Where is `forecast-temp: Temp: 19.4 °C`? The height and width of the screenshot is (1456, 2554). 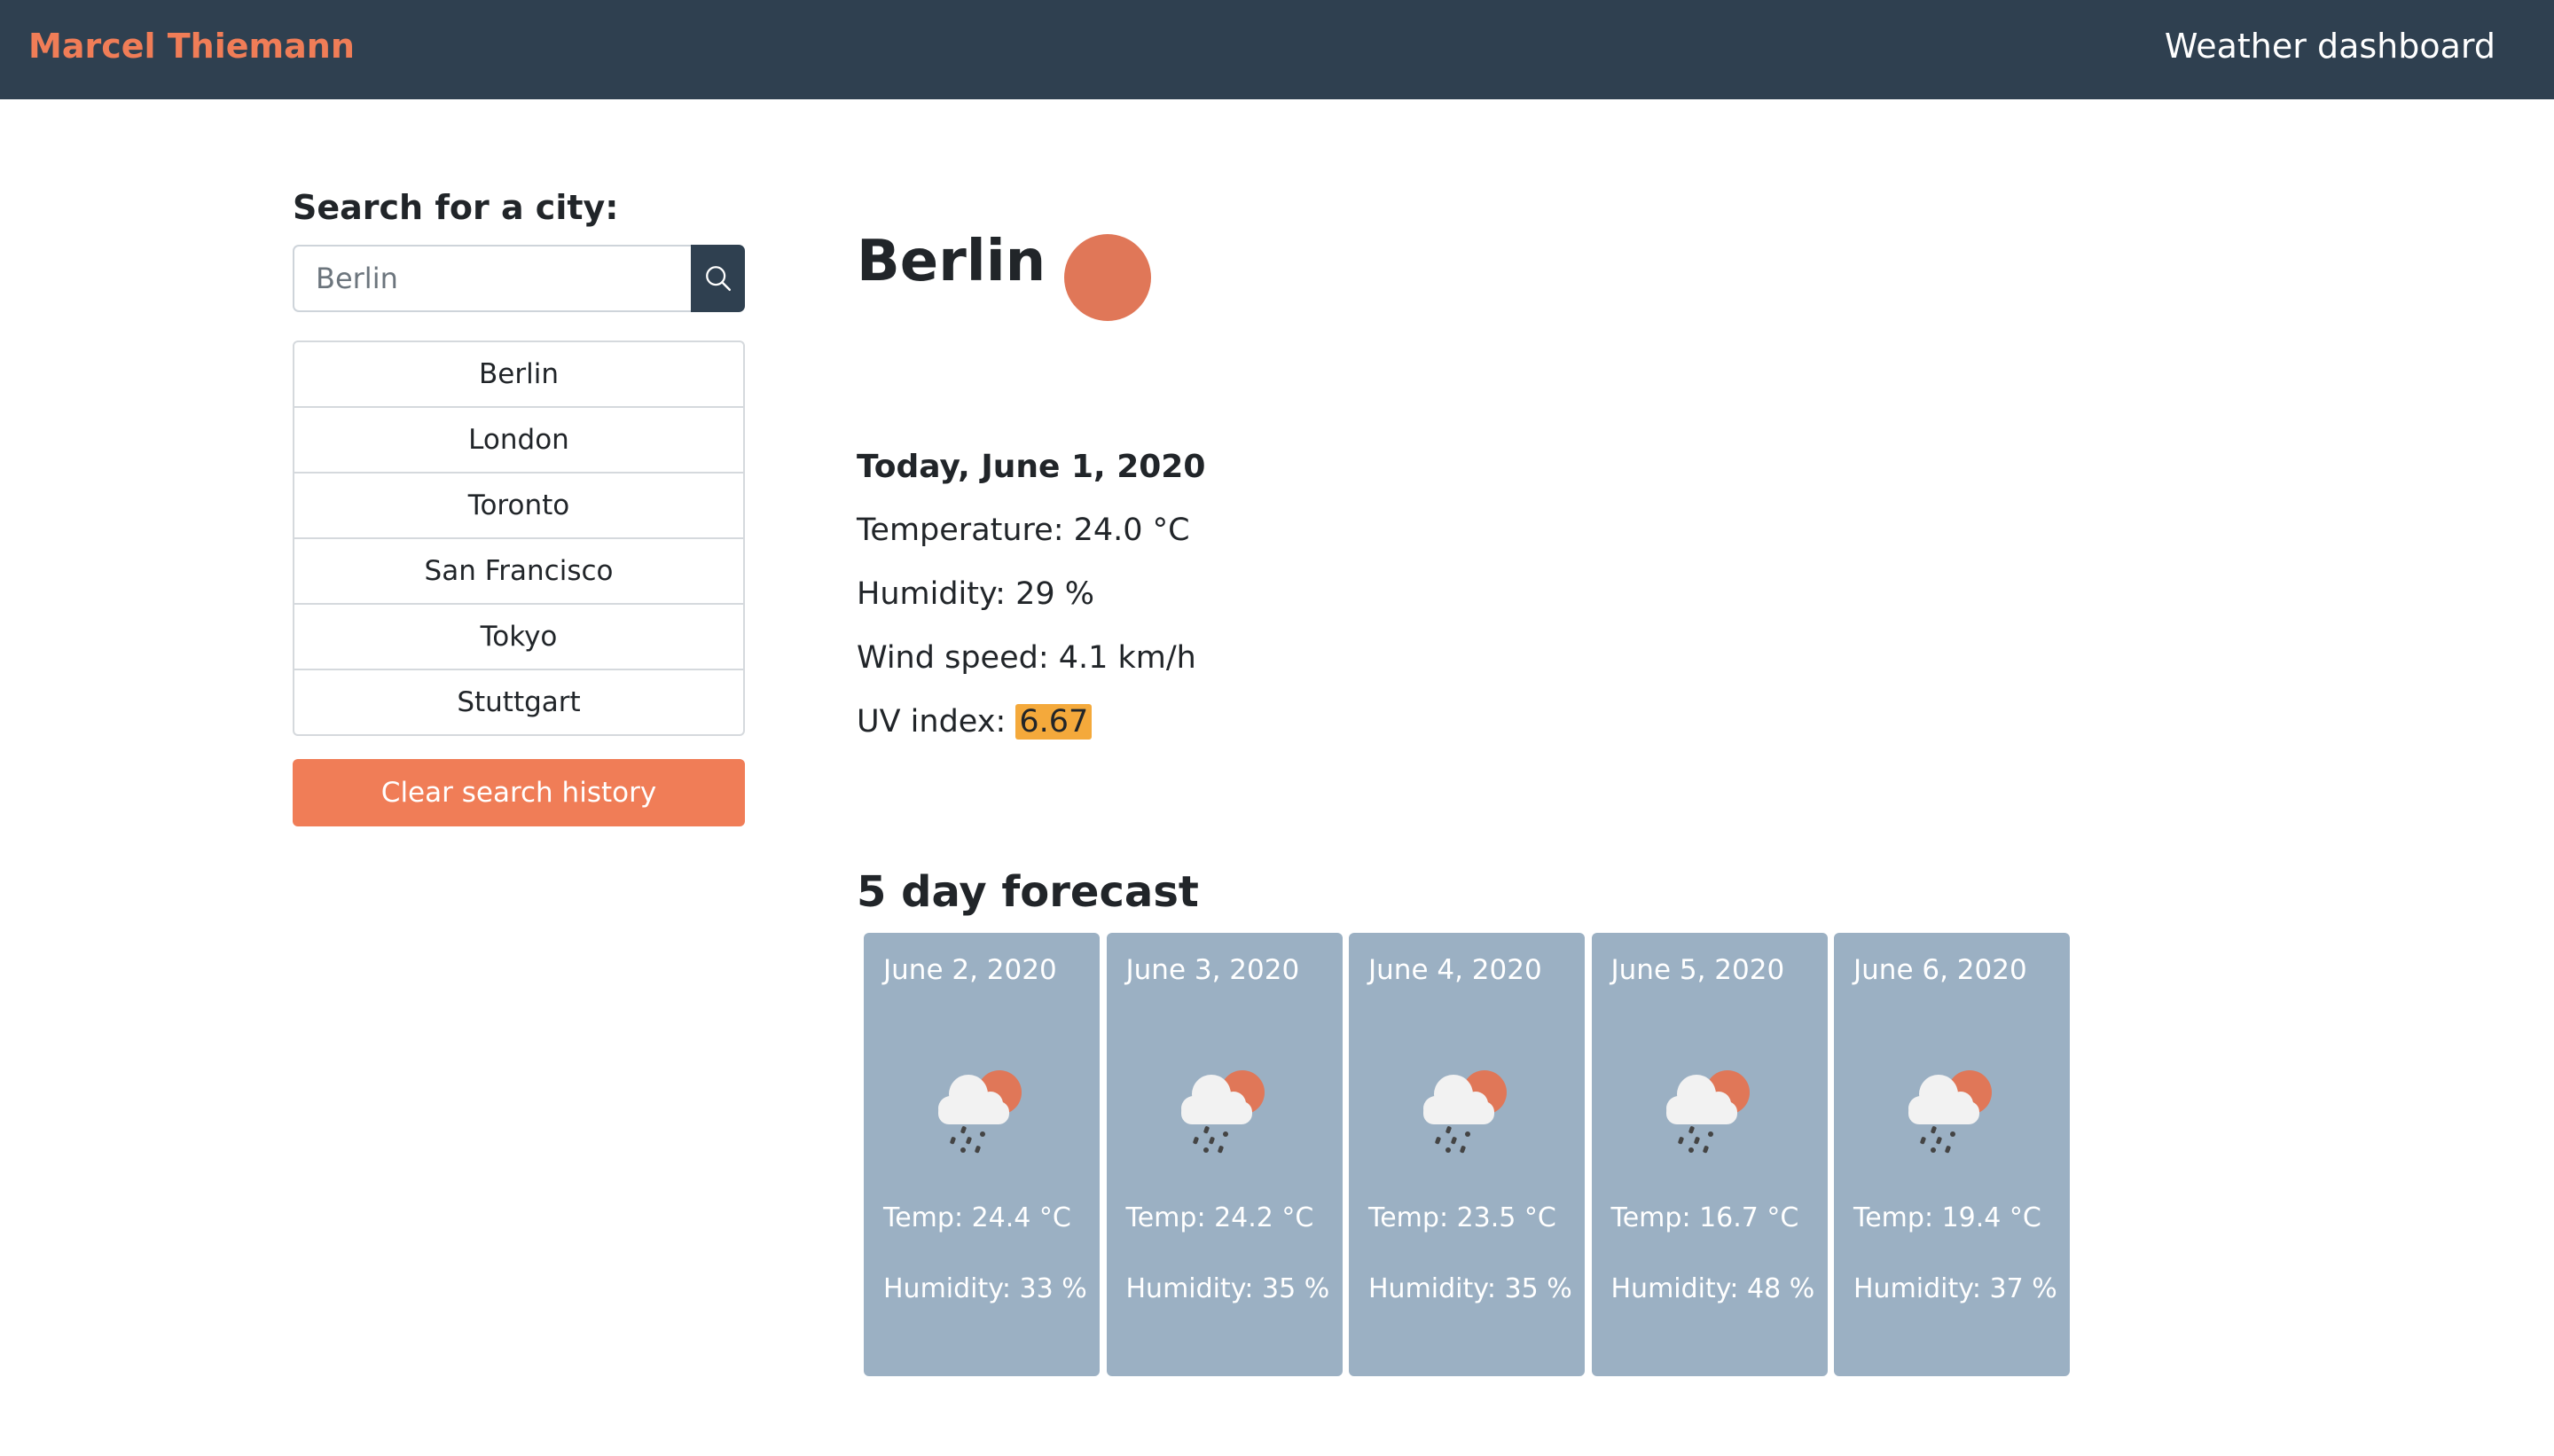
forecast-temp: Temp: 19.4 °C is located at coordinates (1947, 1217).